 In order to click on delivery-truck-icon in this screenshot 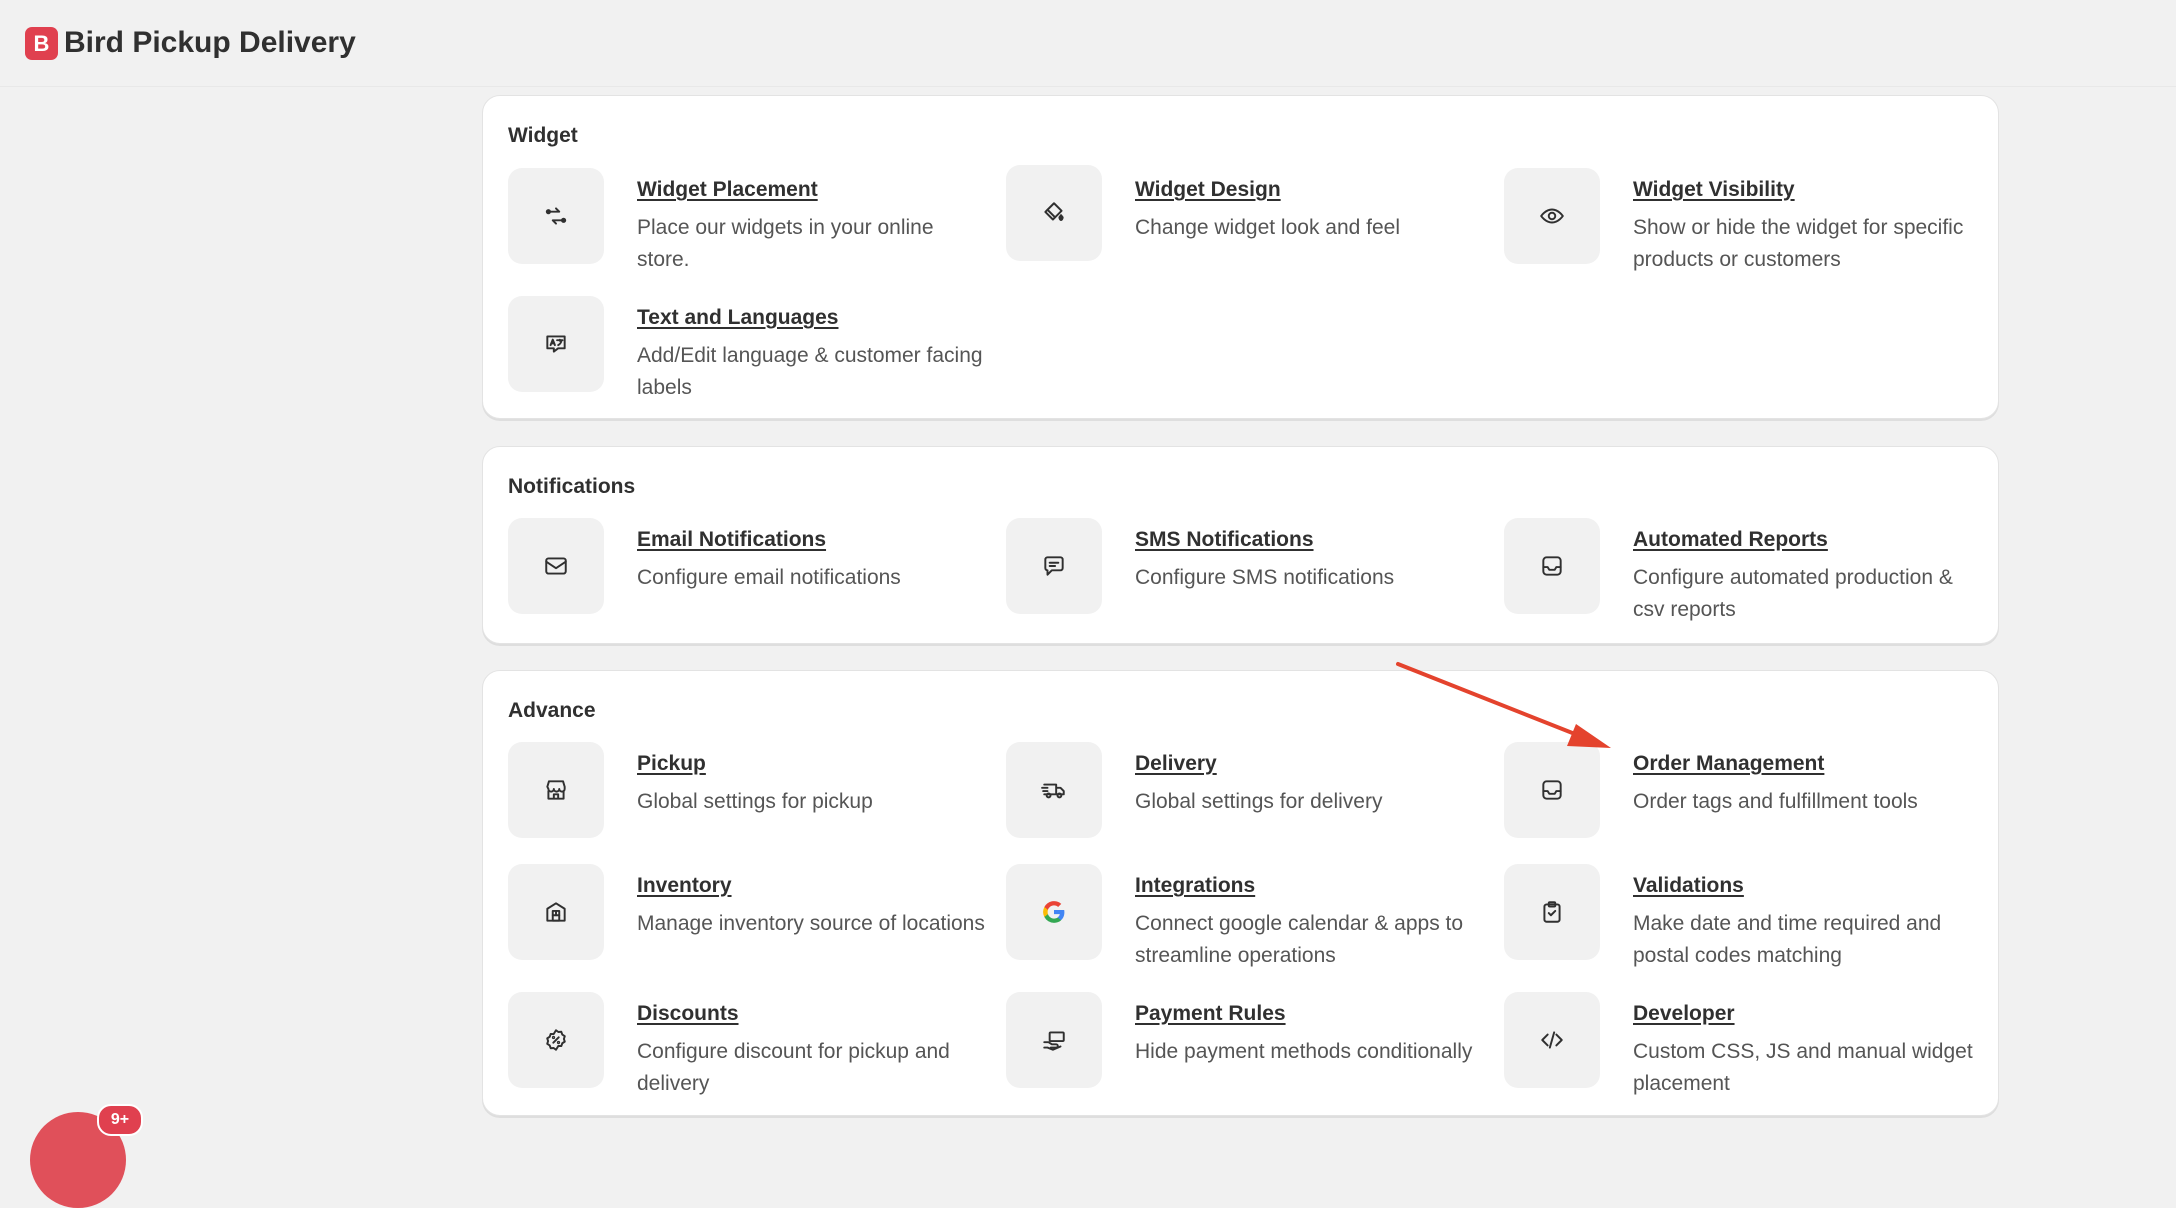, I will do `click(1054, 790)`.